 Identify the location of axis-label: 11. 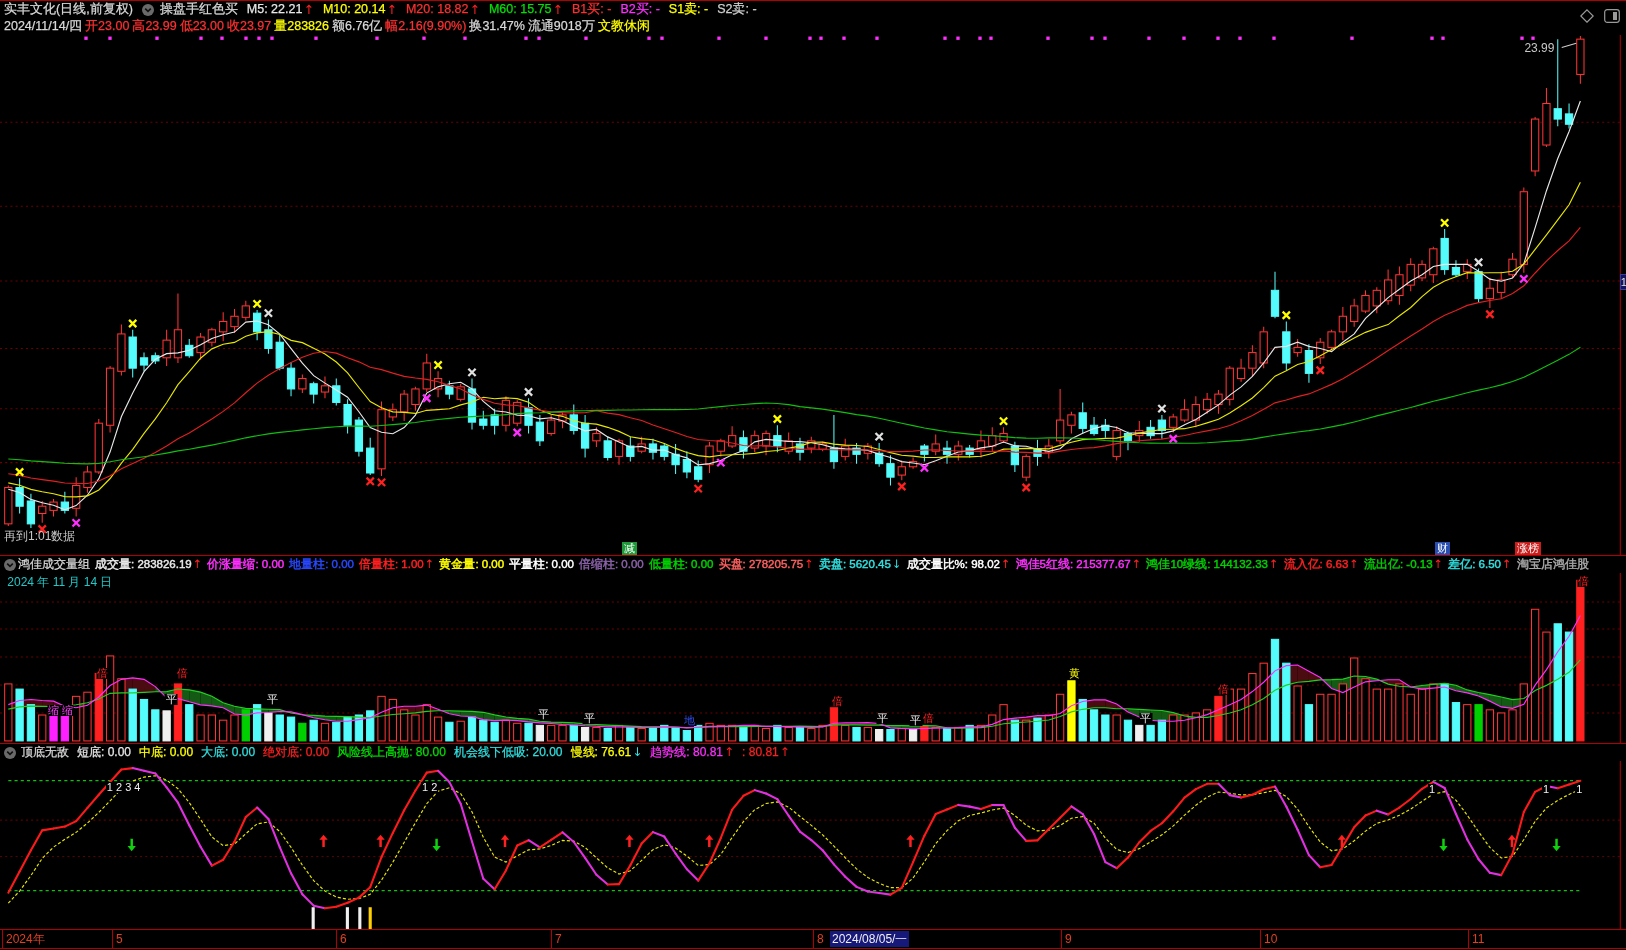
(1476, 939).